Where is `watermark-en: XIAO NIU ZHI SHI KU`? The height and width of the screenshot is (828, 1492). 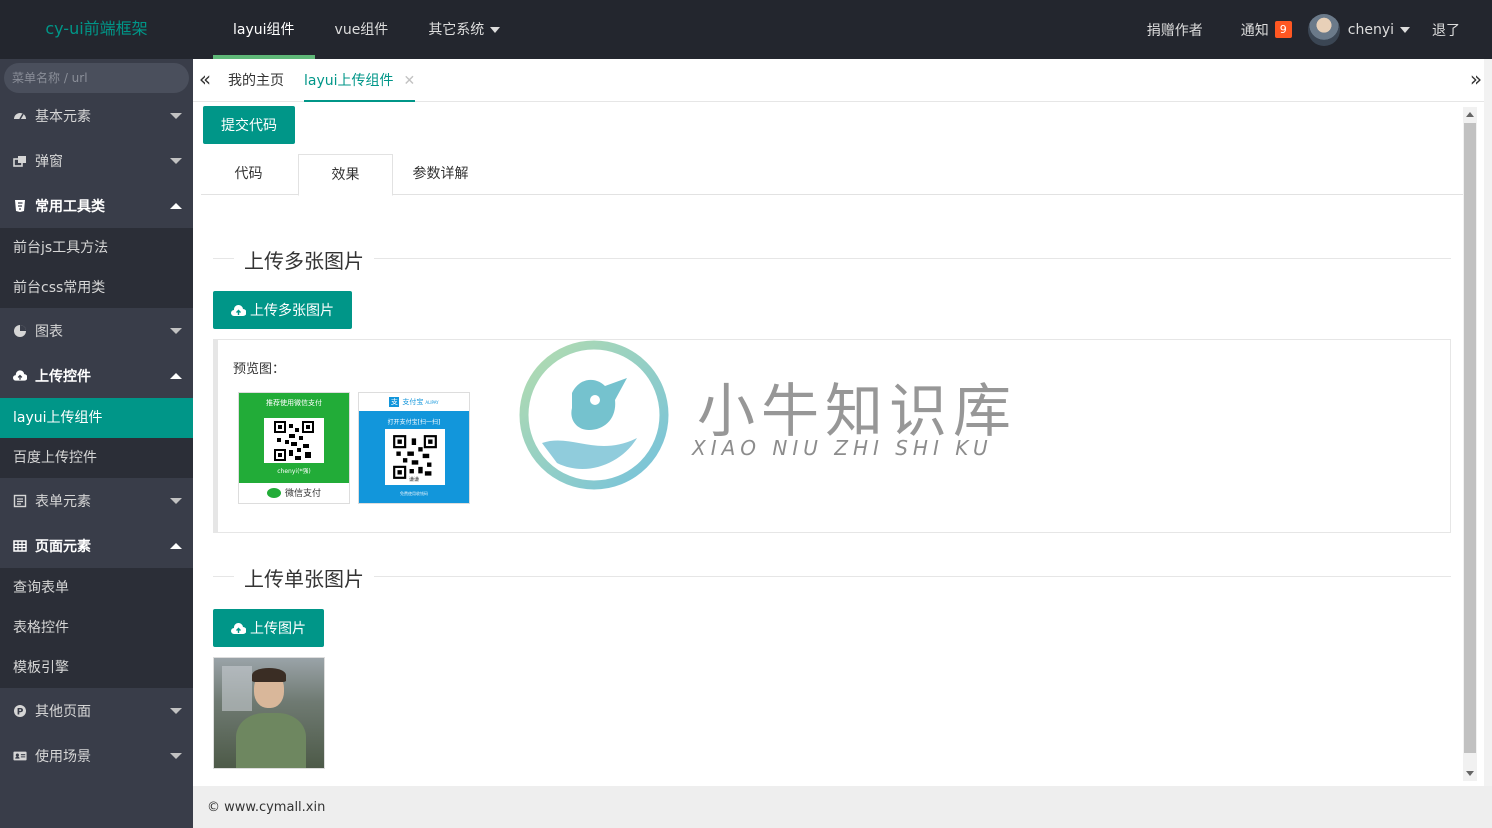 watermark-en: XIAO NIU ZHI SHI KU is located at coordinates (842, 448).